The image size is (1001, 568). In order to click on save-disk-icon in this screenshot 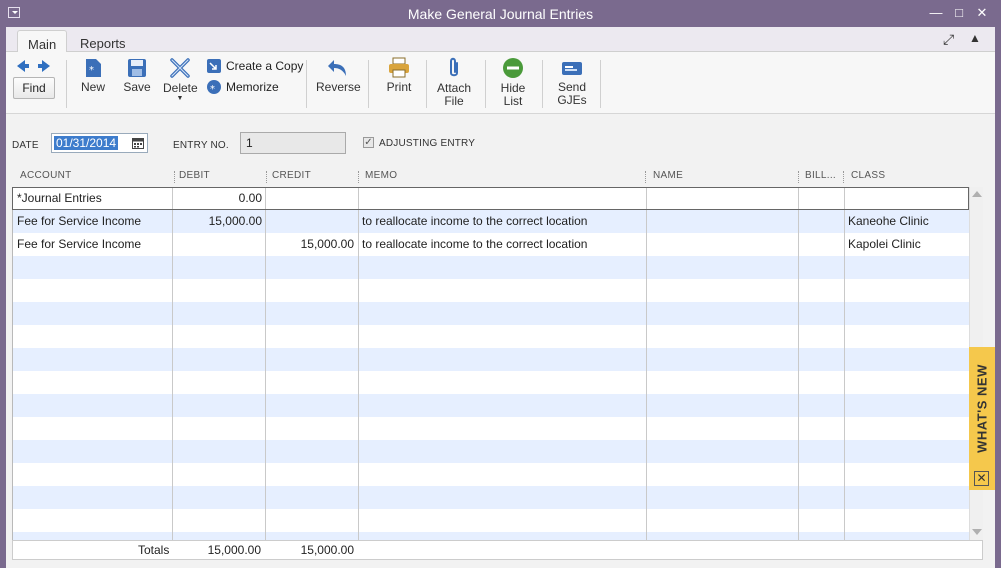, I will do `click(137, 68)`.